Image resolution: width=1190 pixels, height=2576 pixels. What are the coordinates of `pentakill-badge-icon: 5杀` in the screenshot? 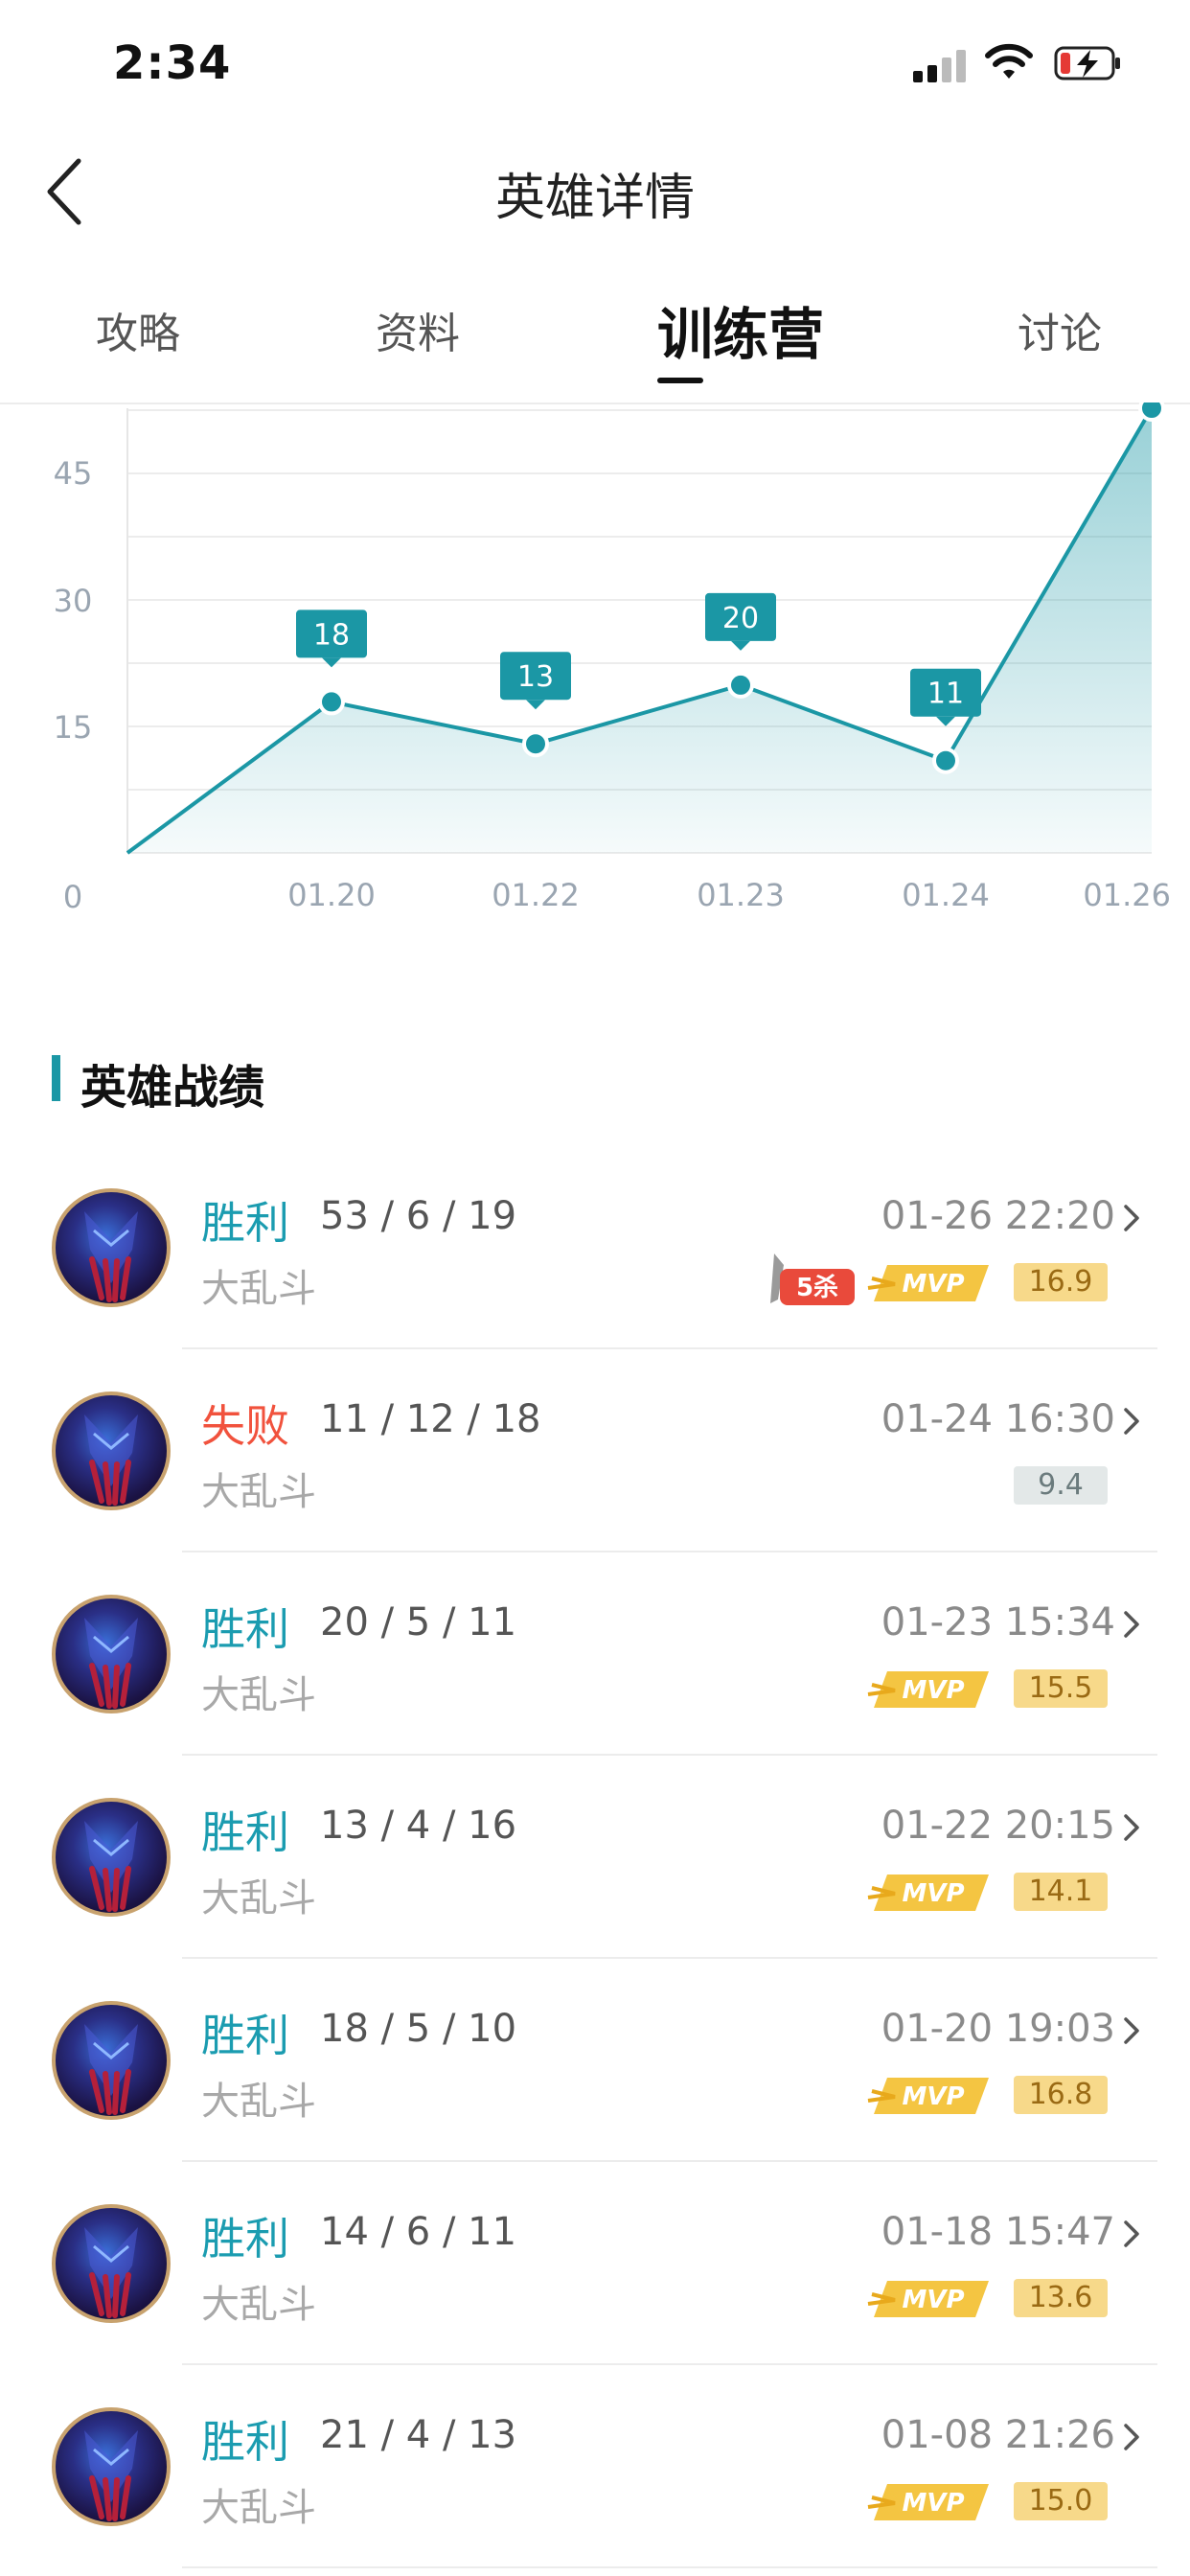 It's located at (812, 1279).